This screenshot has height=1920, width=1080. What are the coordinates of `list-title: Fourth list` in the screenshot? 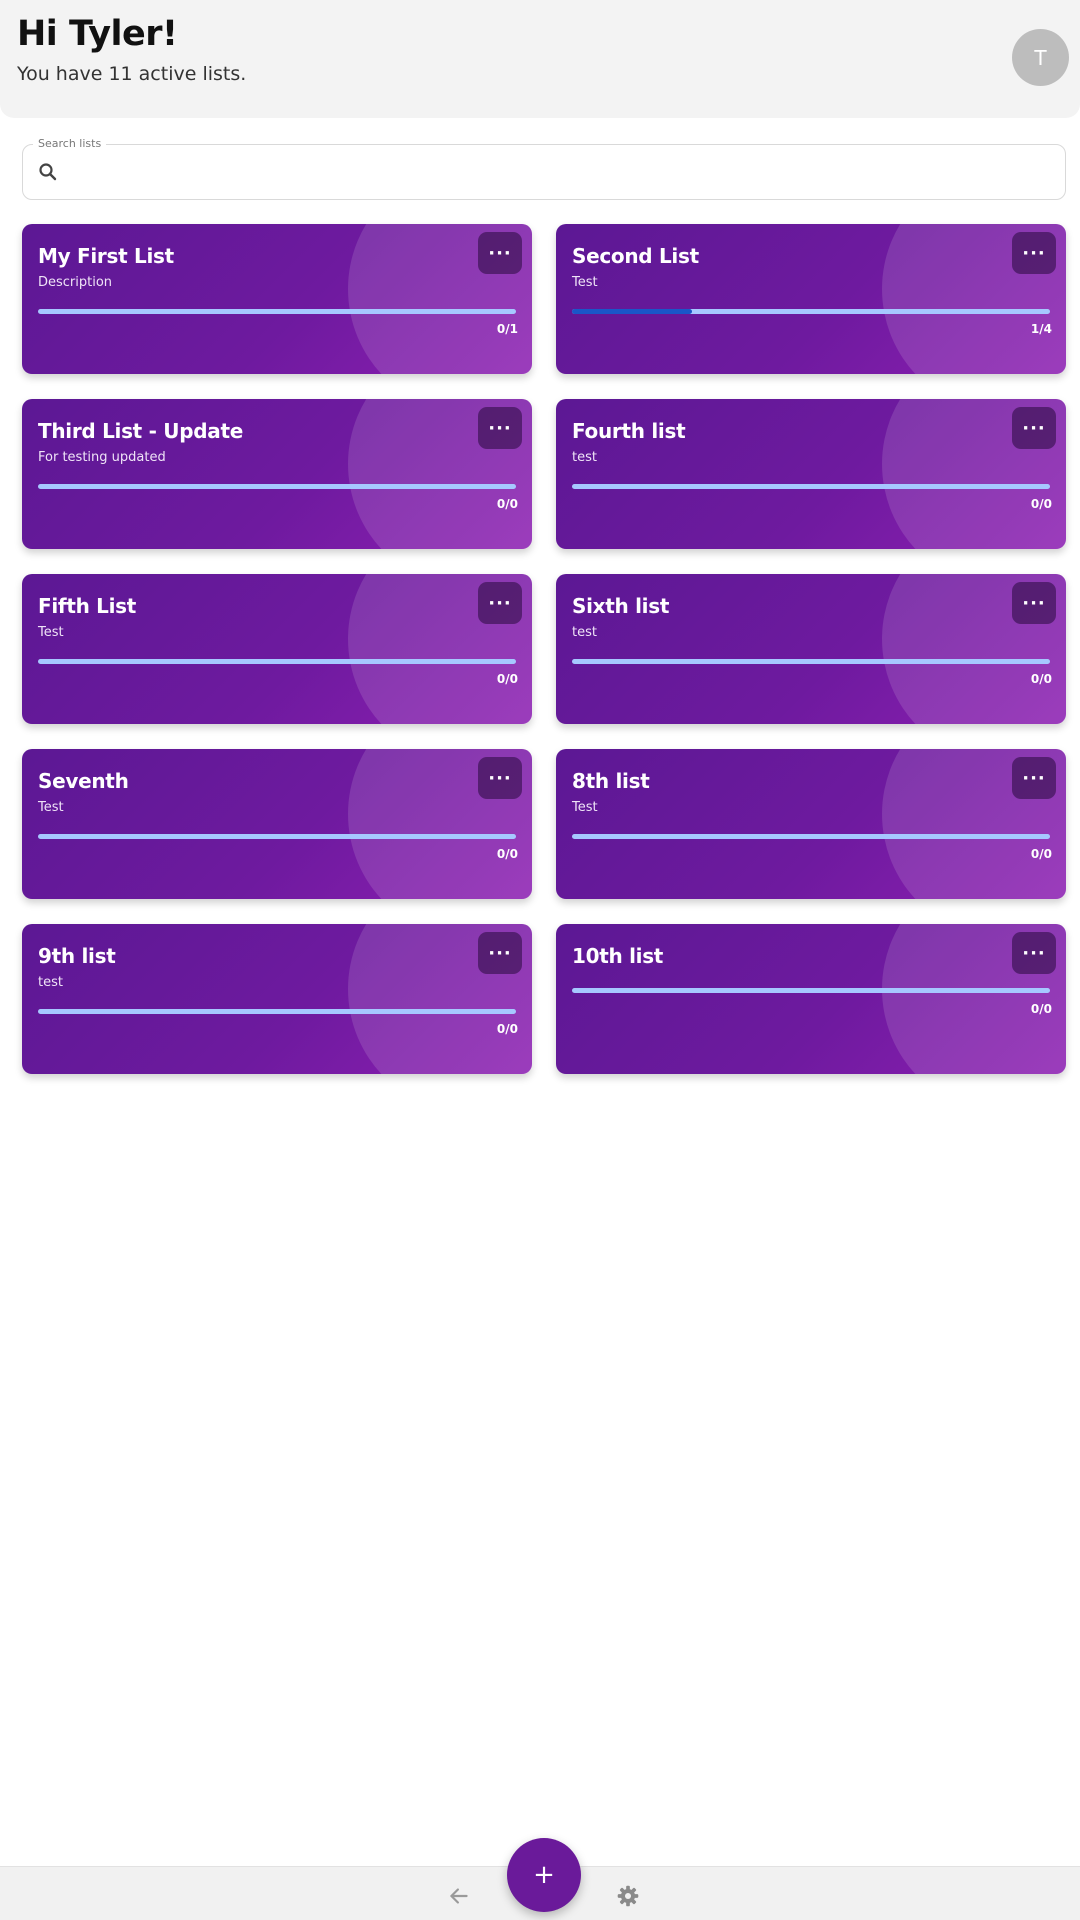 It's located at (629, 431).